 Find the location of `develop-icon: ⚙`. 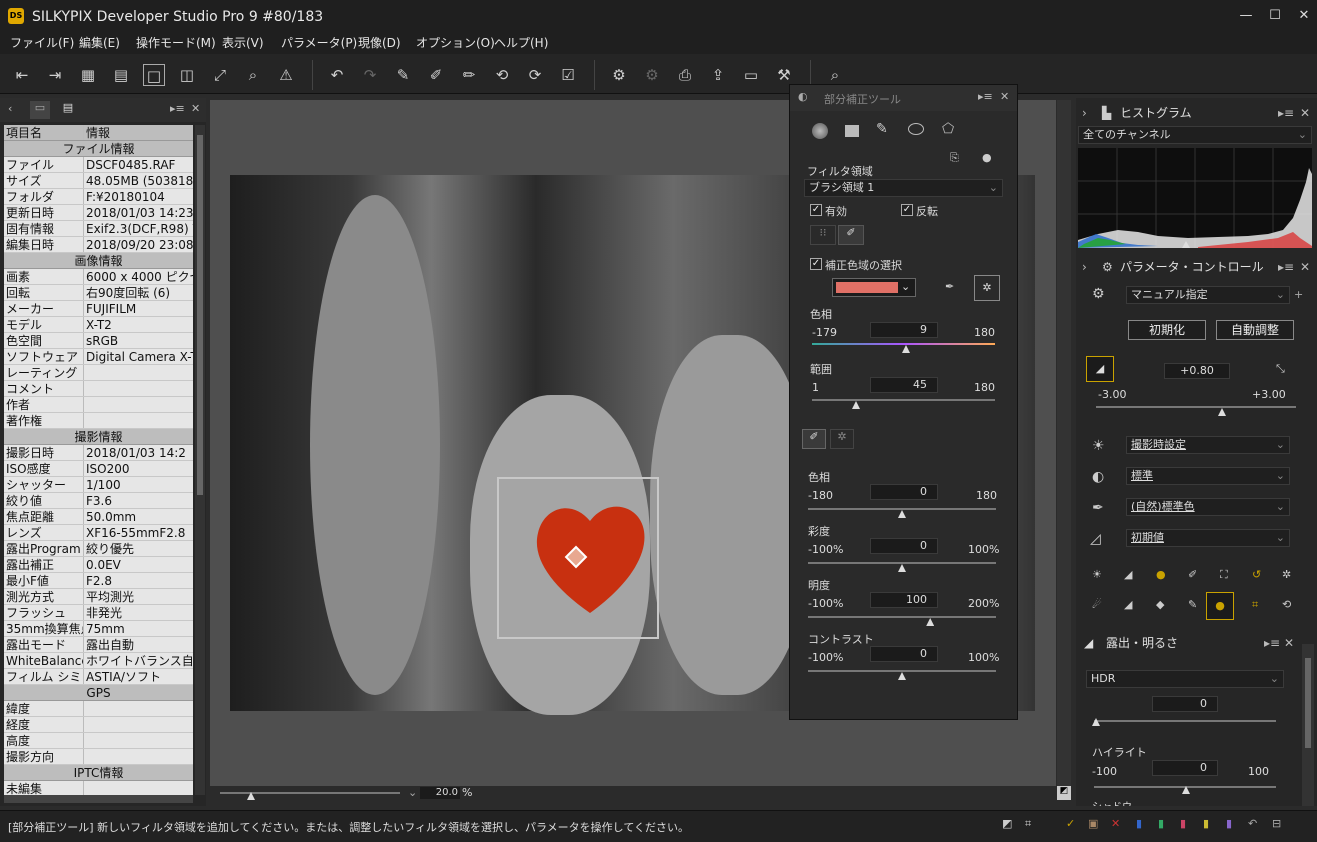

develop-icon: ⚙ is located at coordinates (619, 75).